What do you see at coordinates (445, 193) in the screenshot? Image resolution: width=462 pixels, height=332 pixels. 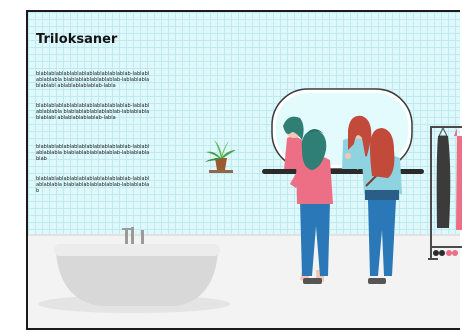 I see `clothing-rack` at bounding box center [445, 193].